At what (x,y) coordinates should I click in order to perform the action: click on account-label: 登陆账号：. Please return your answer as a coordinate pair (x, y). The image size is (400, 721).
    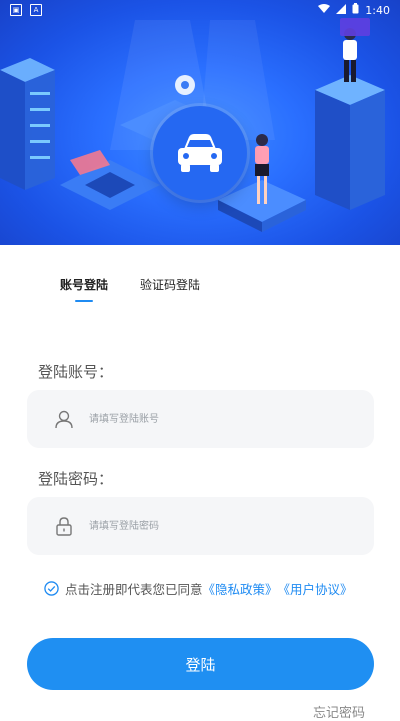
    Looking at the image, I should click on (76, 372).